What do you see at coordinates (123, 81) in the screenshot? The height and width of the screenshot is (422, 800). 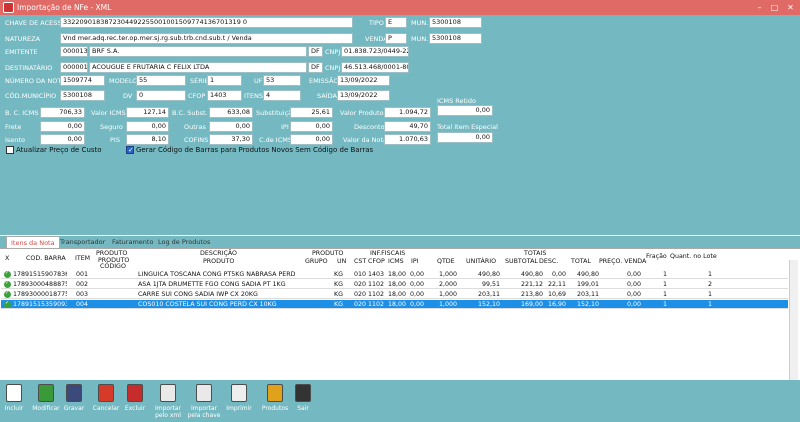 I see `modelo-label: MODELO` at bounding box center [123, 81].